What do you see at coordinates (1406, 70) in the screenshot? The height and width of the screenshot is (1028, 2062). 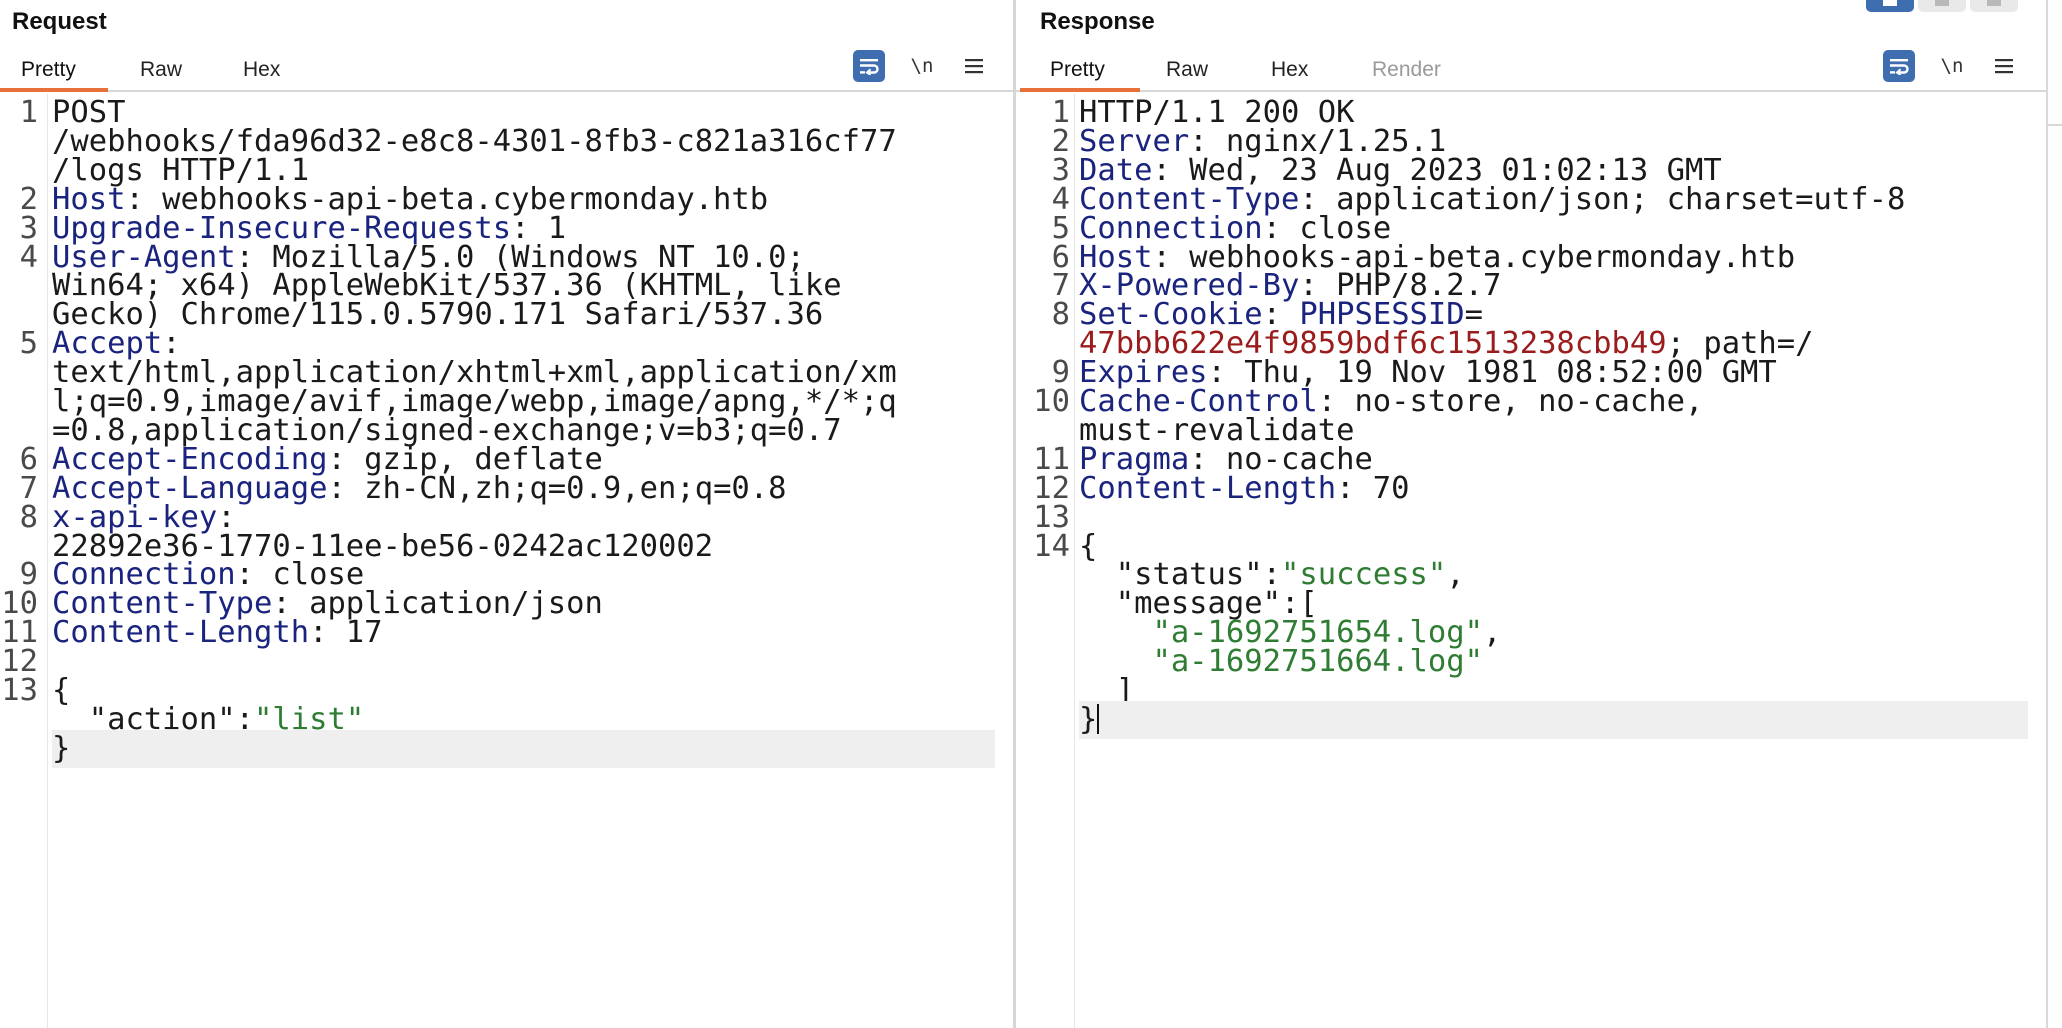 I see `response-tab-render: Render` at bounding box center [1406, 70].